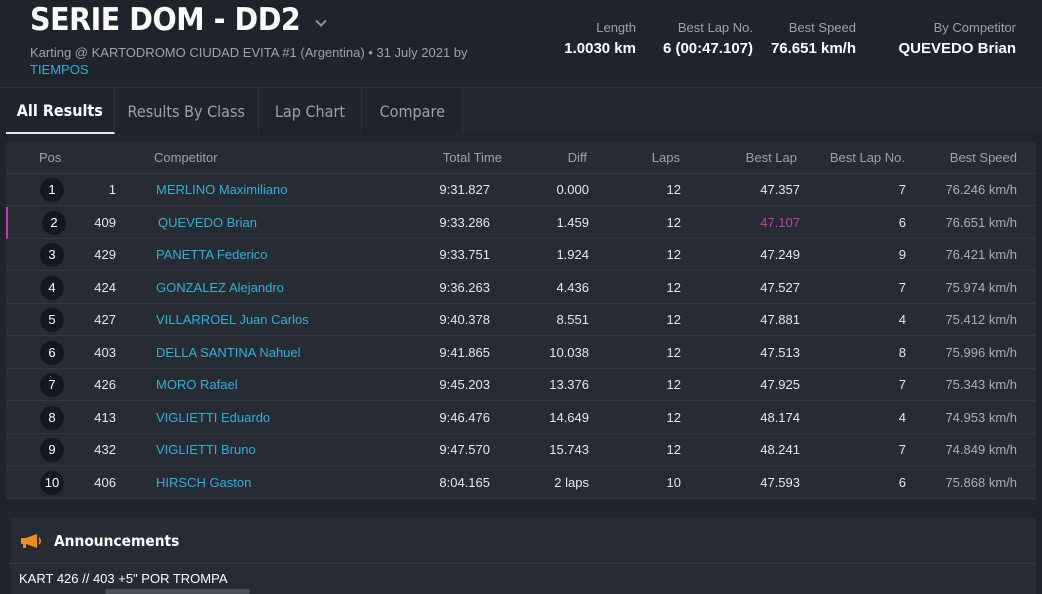  What do you see at coordinates (981, 384) in the screenshot?
I see `best-speed: 75.343 km/h` at bounding box center [981, 384].